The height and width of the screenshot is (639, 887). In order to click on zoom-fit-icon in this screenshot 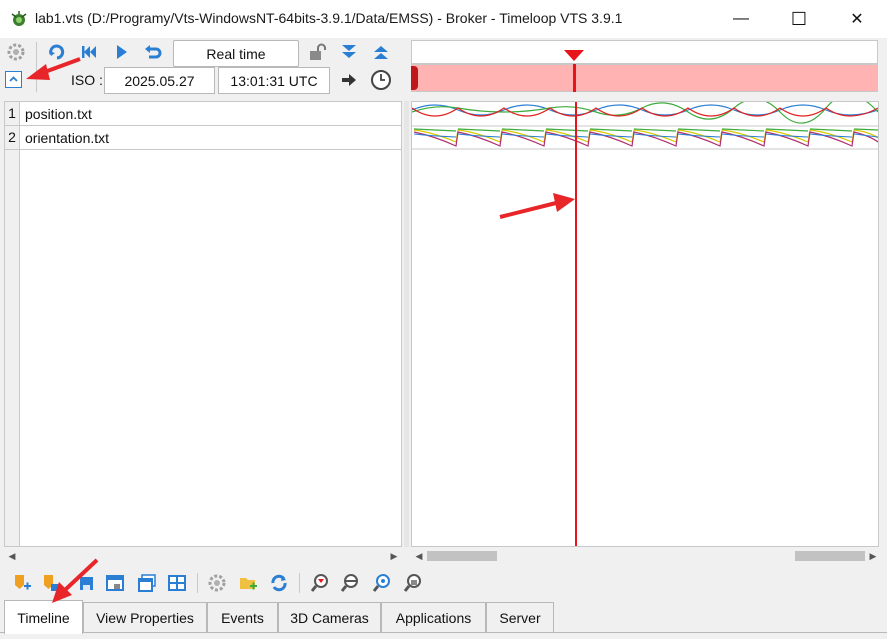, I will do `click(381, 583)`.